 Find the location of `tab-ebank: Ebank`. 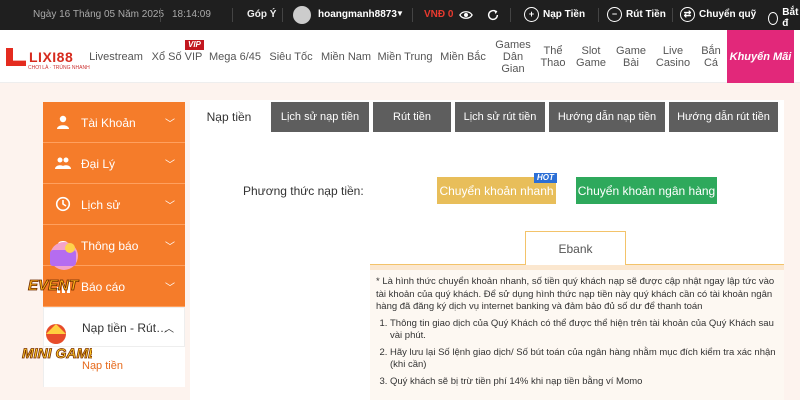

tab-ebank: Ebank is located at coordinates (575, 248).